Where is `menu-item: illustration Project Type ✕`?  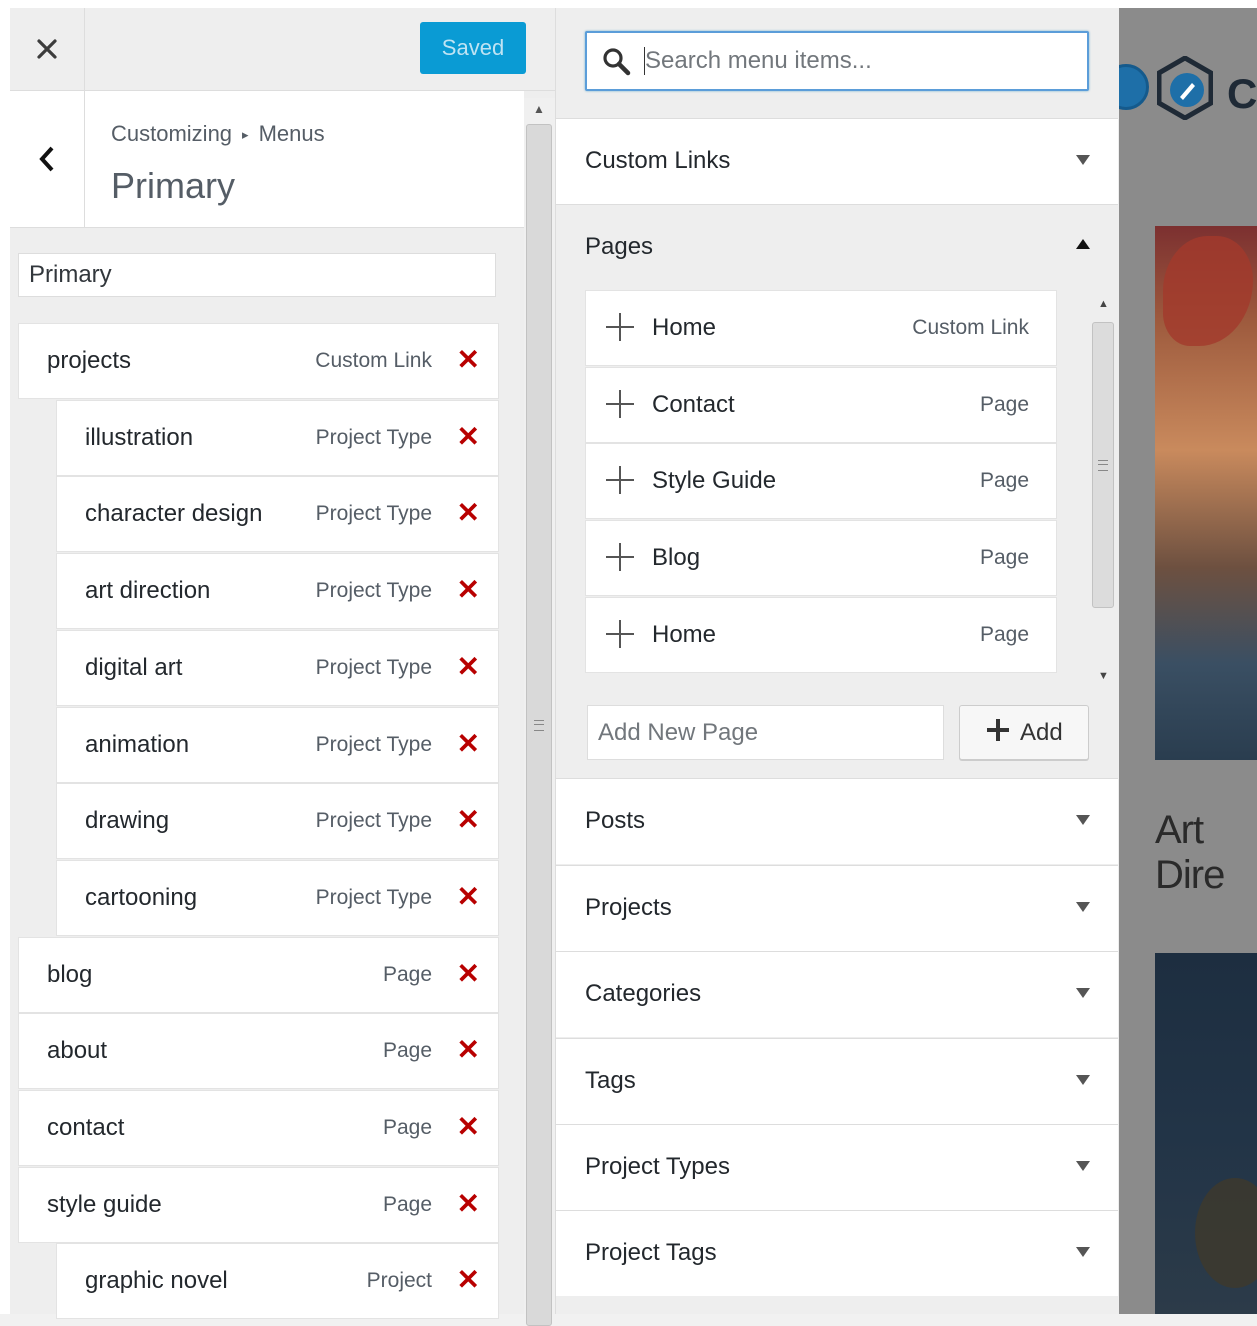 menu-item: illustration Project Type ✕ is located at coordinates (277, 438).